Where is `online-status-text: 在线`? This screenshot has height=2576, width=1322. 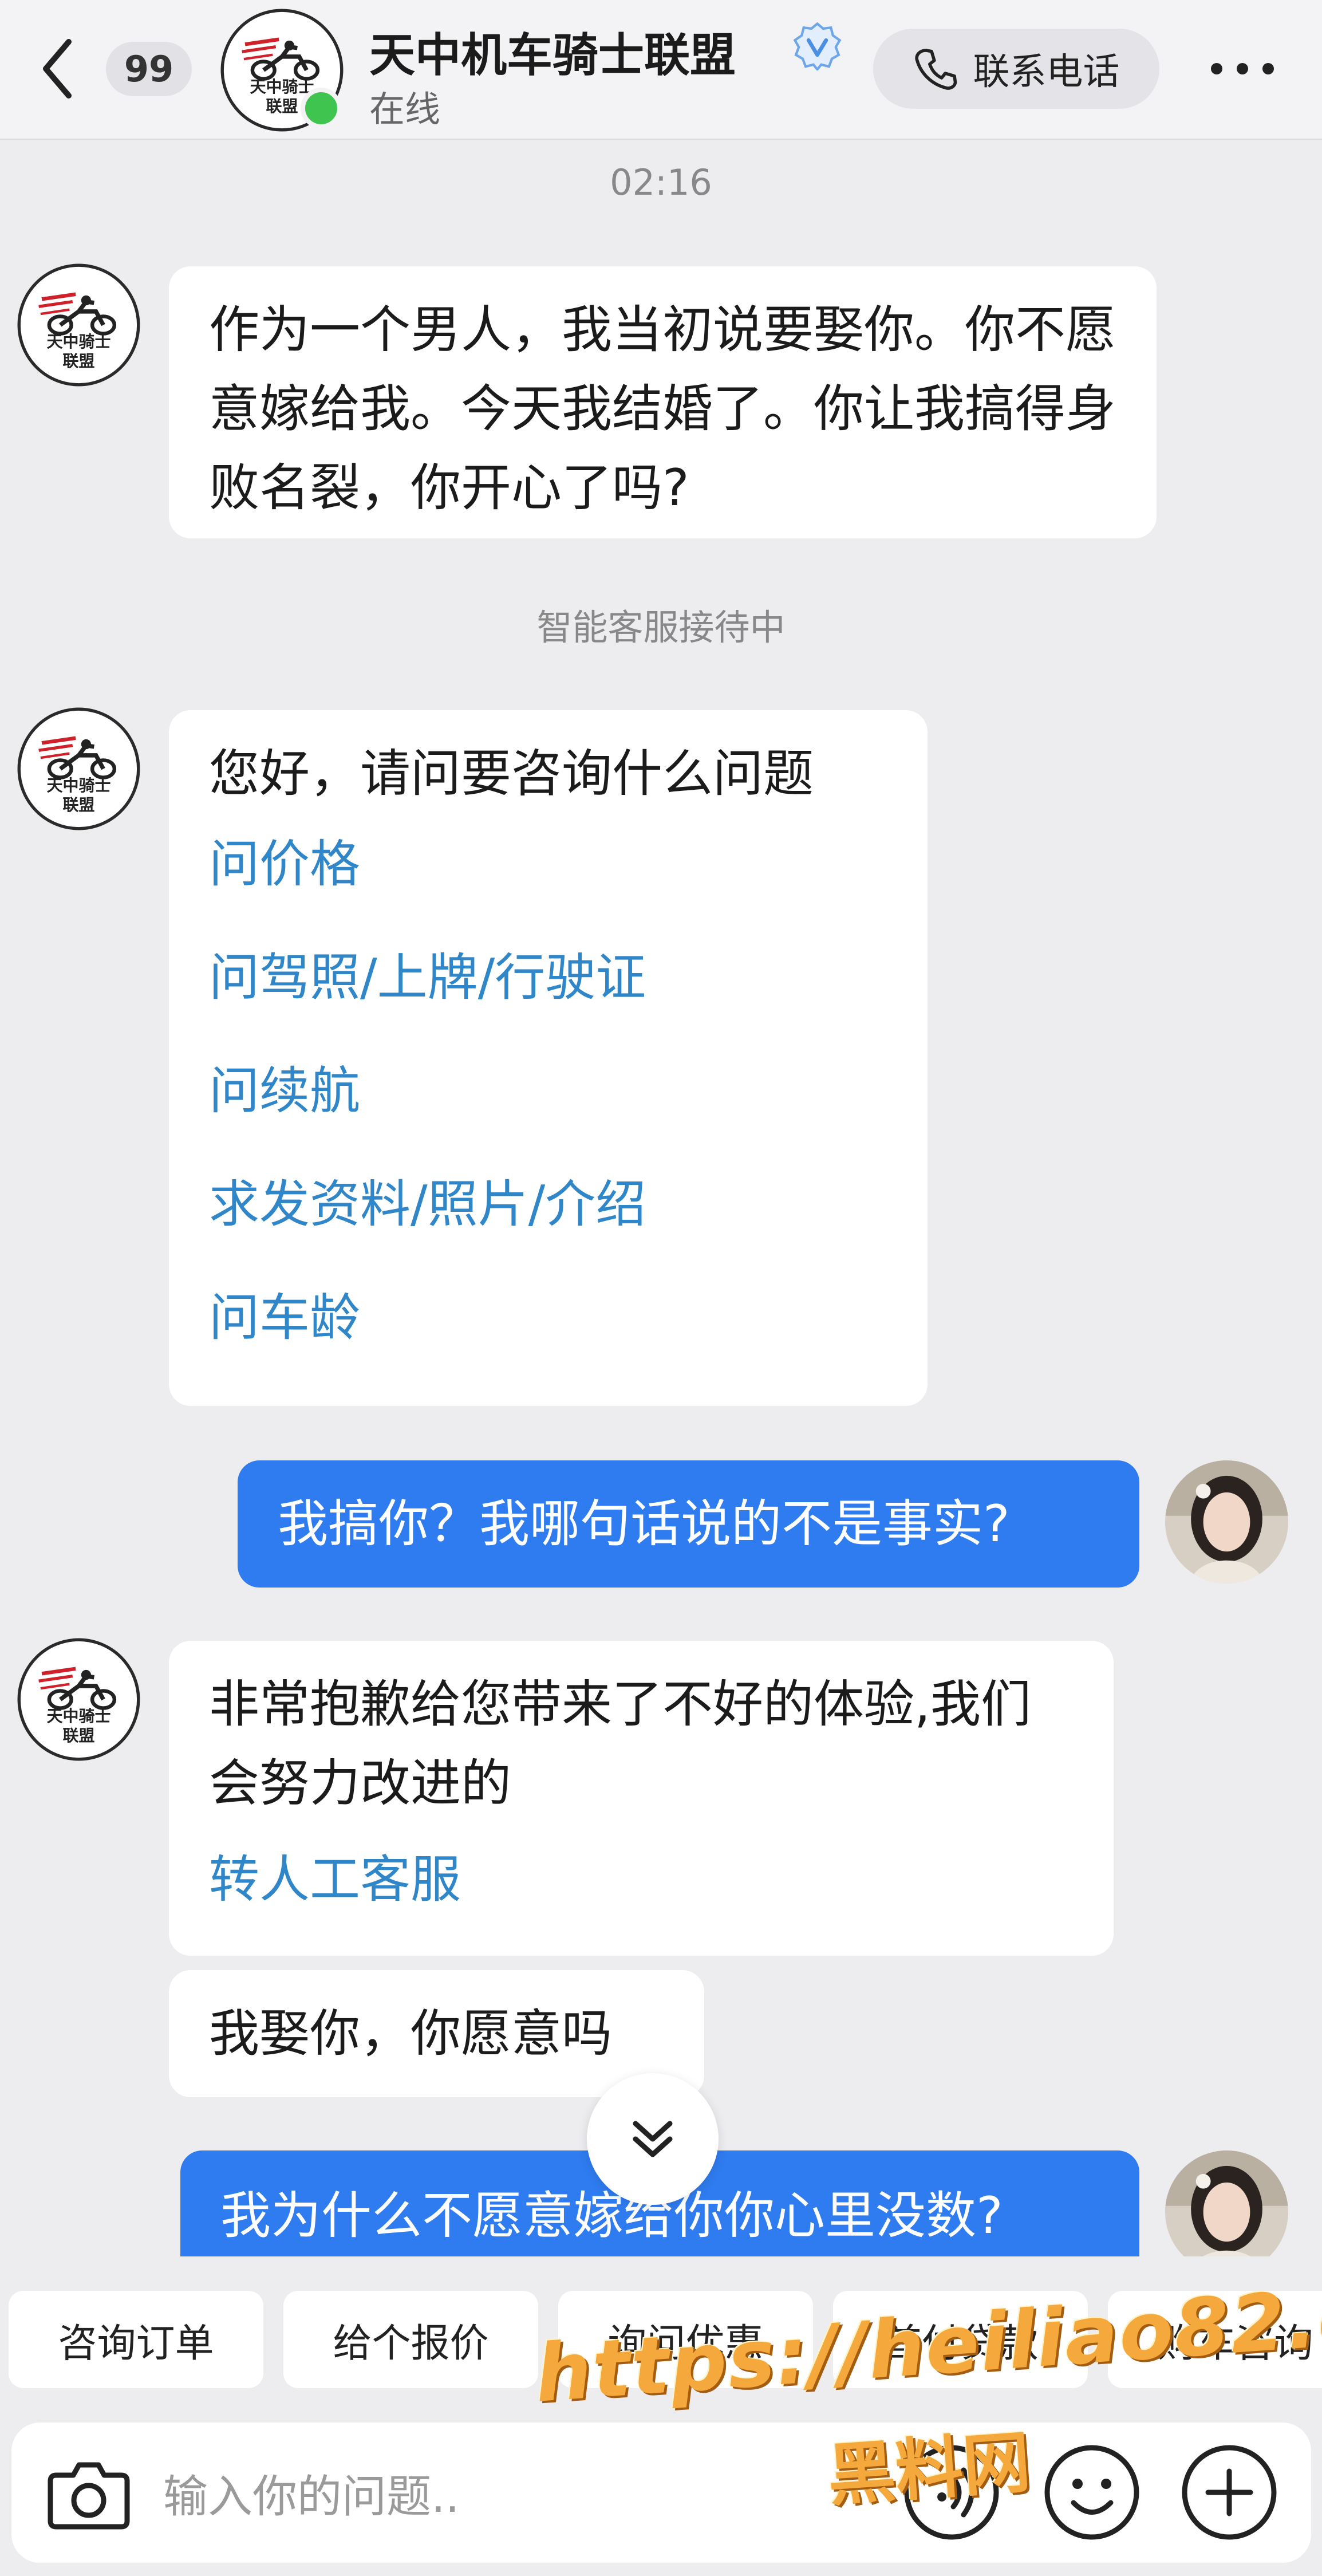
online-status-text: 在线 is located at coordinates (405, 109).